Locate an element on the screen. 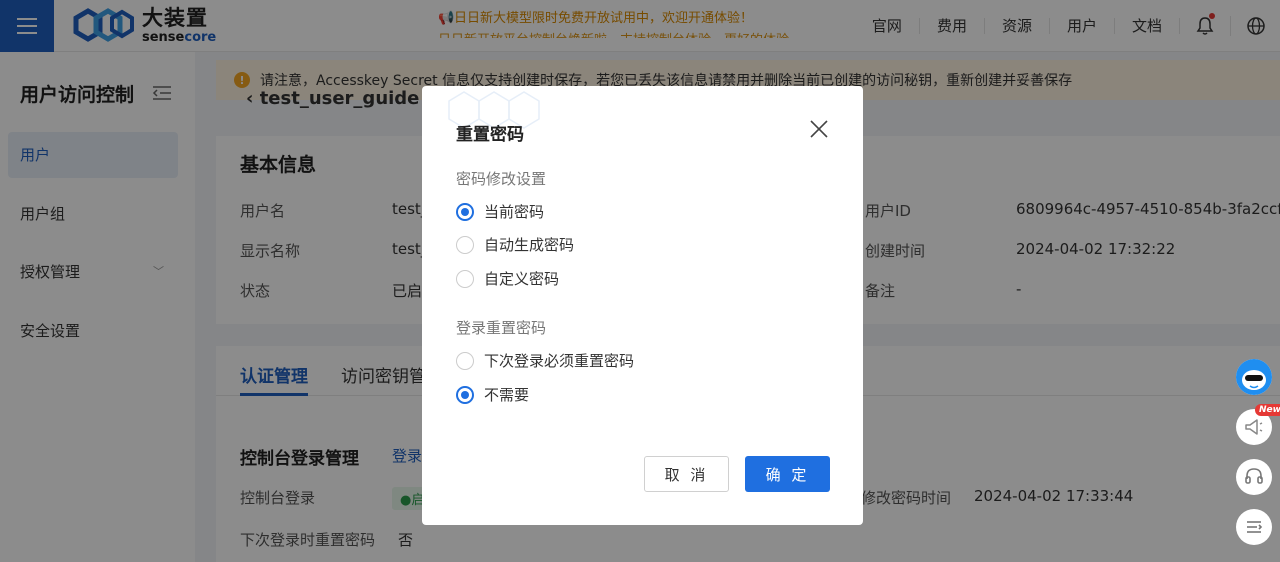  customer-support-button is located at coordinates (1254, 477).